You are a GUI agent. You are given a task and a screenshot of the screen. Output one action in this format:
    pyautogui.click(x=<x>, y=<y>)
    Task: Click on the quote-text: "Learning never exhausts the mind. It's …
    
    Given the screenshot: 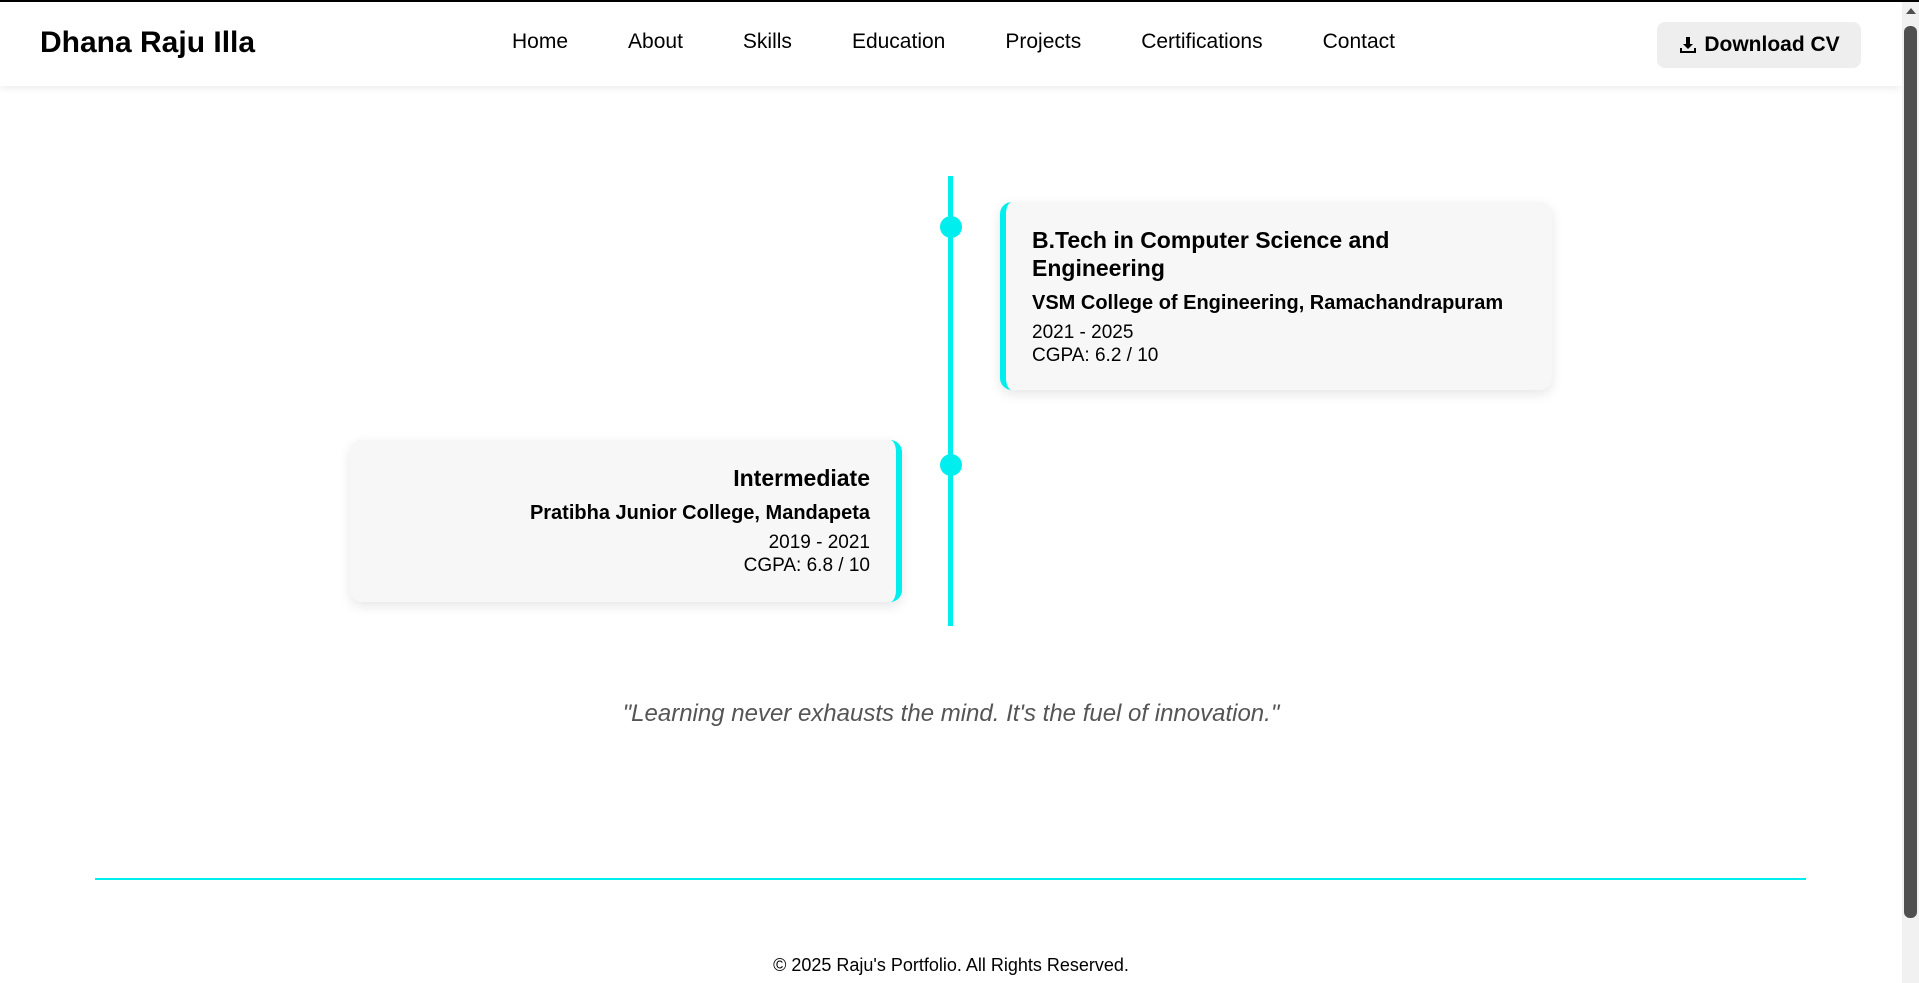 What is the action you would take?
    pyautogui.click(x=951, y=713)
    